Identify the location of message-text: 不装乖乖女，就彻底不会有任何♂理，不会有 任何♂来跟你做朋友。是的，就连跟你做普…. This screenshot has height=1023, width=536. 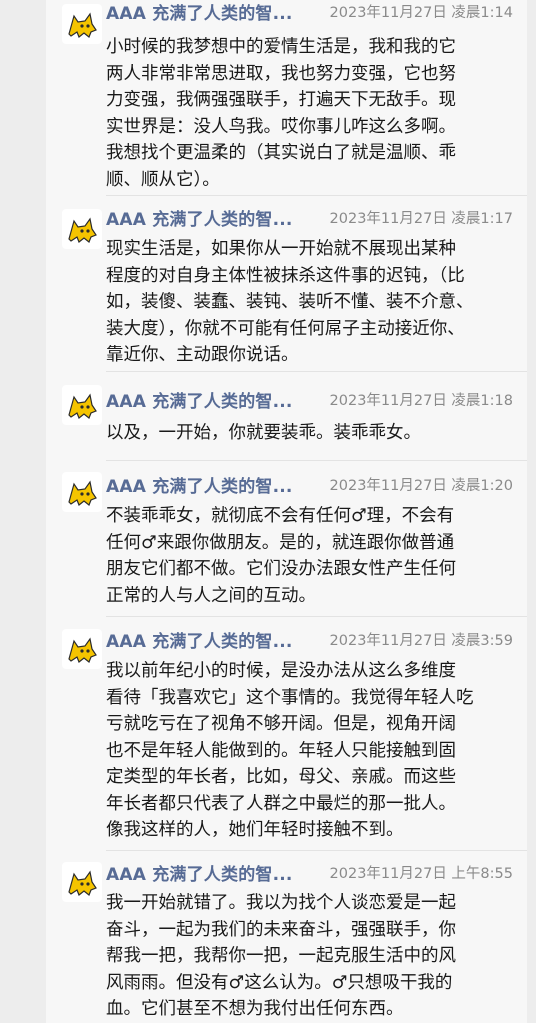
(281, 556).